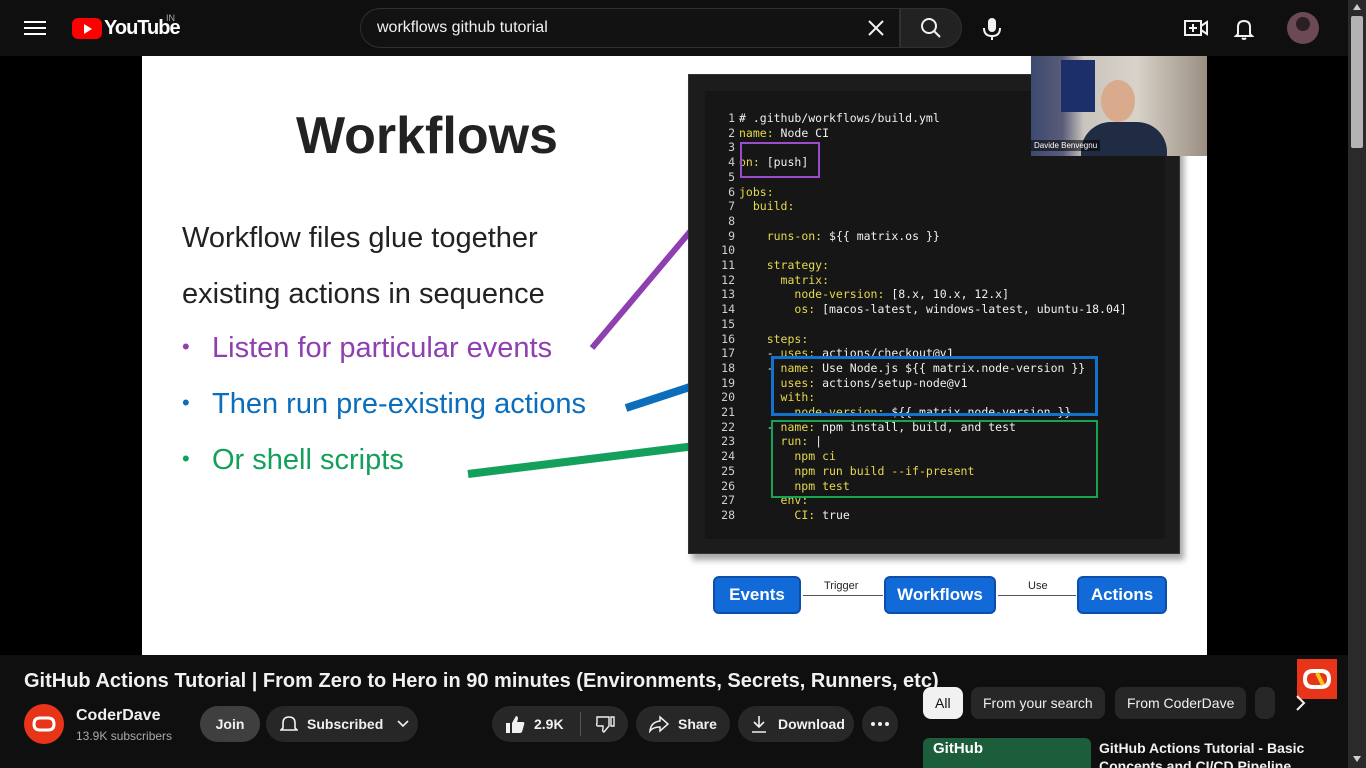 This screenshot has width=1366, height=768. I want to click on code-text: # .github/workflows/build.yml, so click(839, 118).